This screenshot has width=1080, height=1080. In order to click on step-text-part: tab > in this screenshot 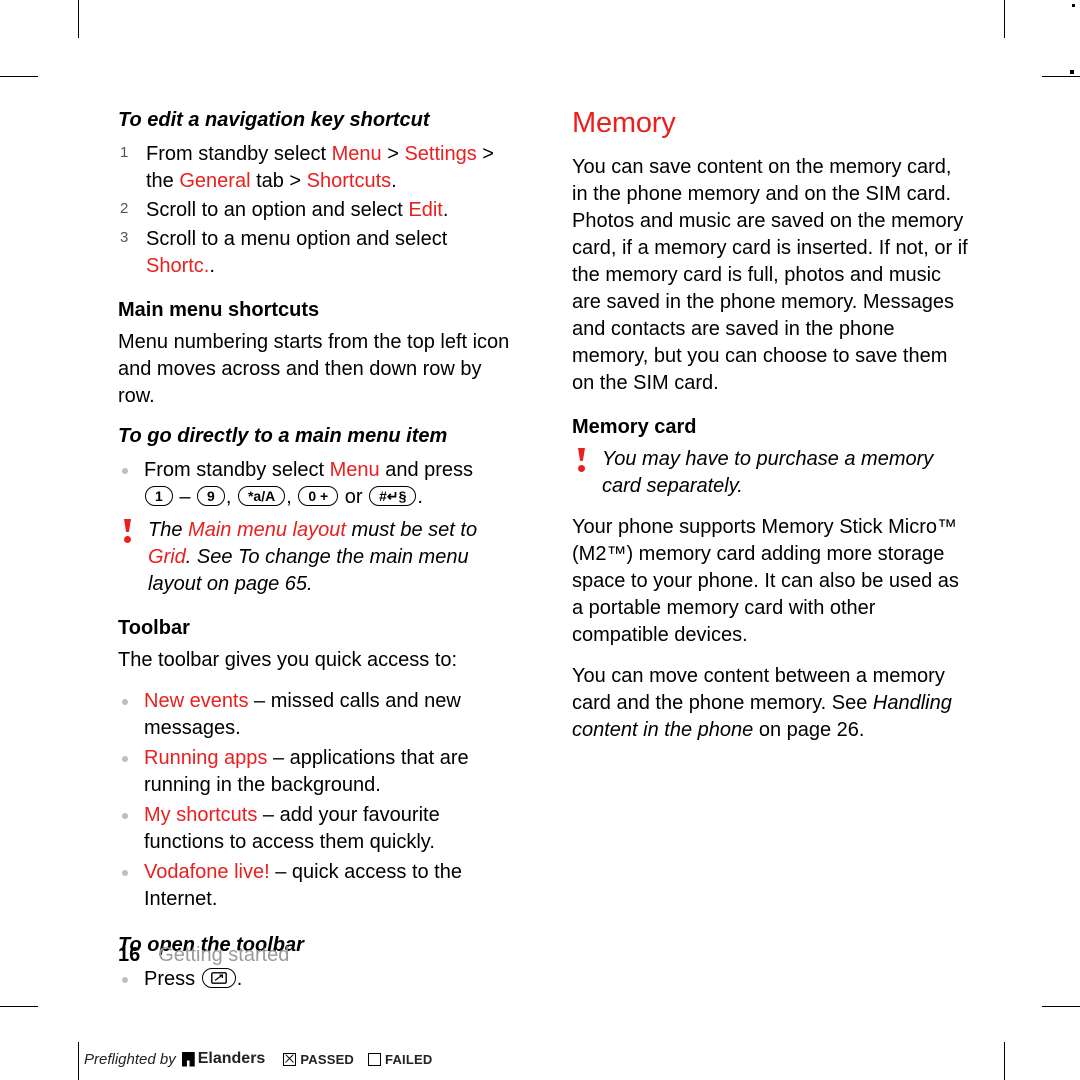, I will do `click(278, 181)`.